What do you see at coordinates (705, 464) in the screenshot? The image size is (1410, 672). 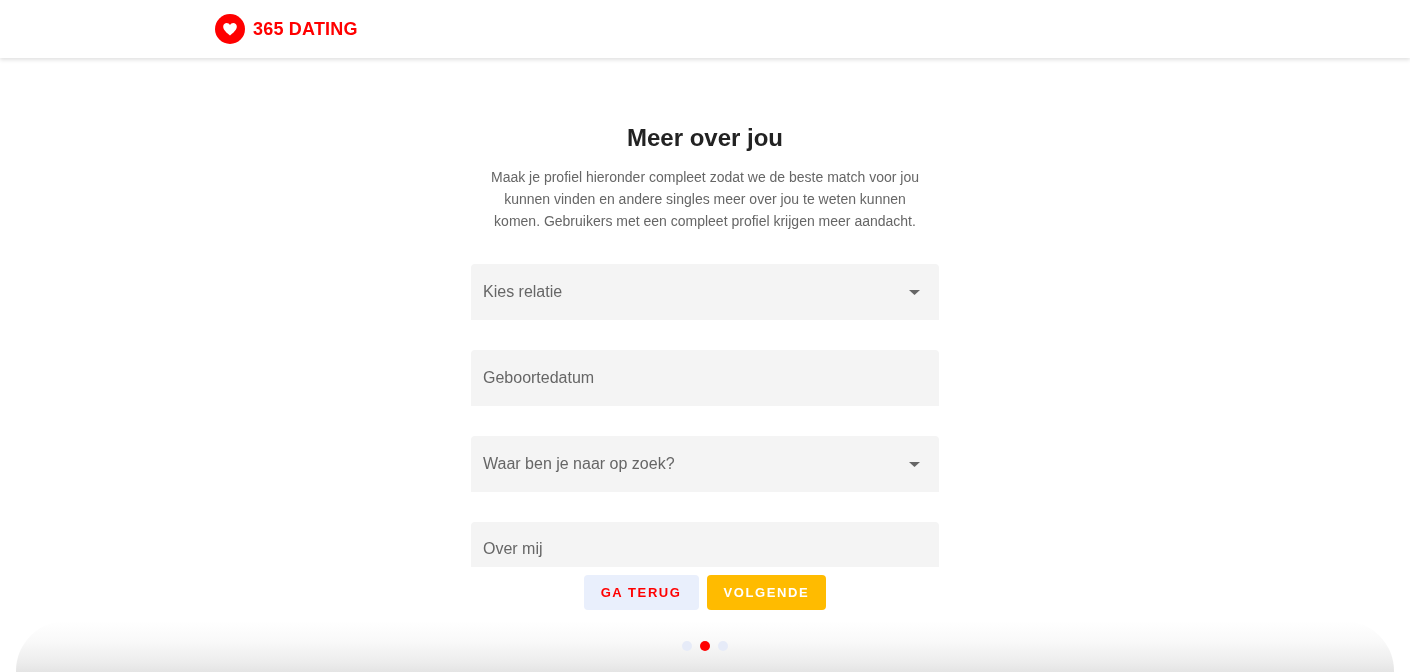 I see `dropdown-field: Waar ben je naar op zoek?` at bounding box center [705, 464].